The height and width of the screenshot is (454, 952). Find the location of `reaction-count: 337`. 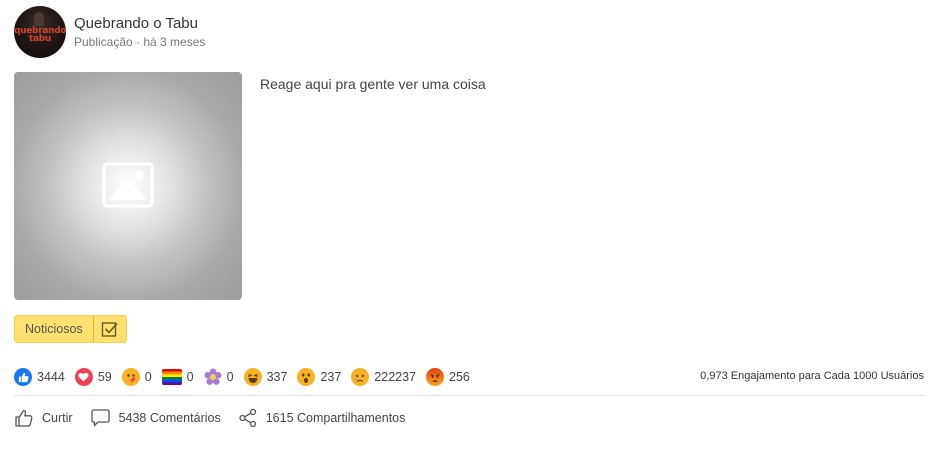

reaction-count: 337 is located at coordinates (277, 377).